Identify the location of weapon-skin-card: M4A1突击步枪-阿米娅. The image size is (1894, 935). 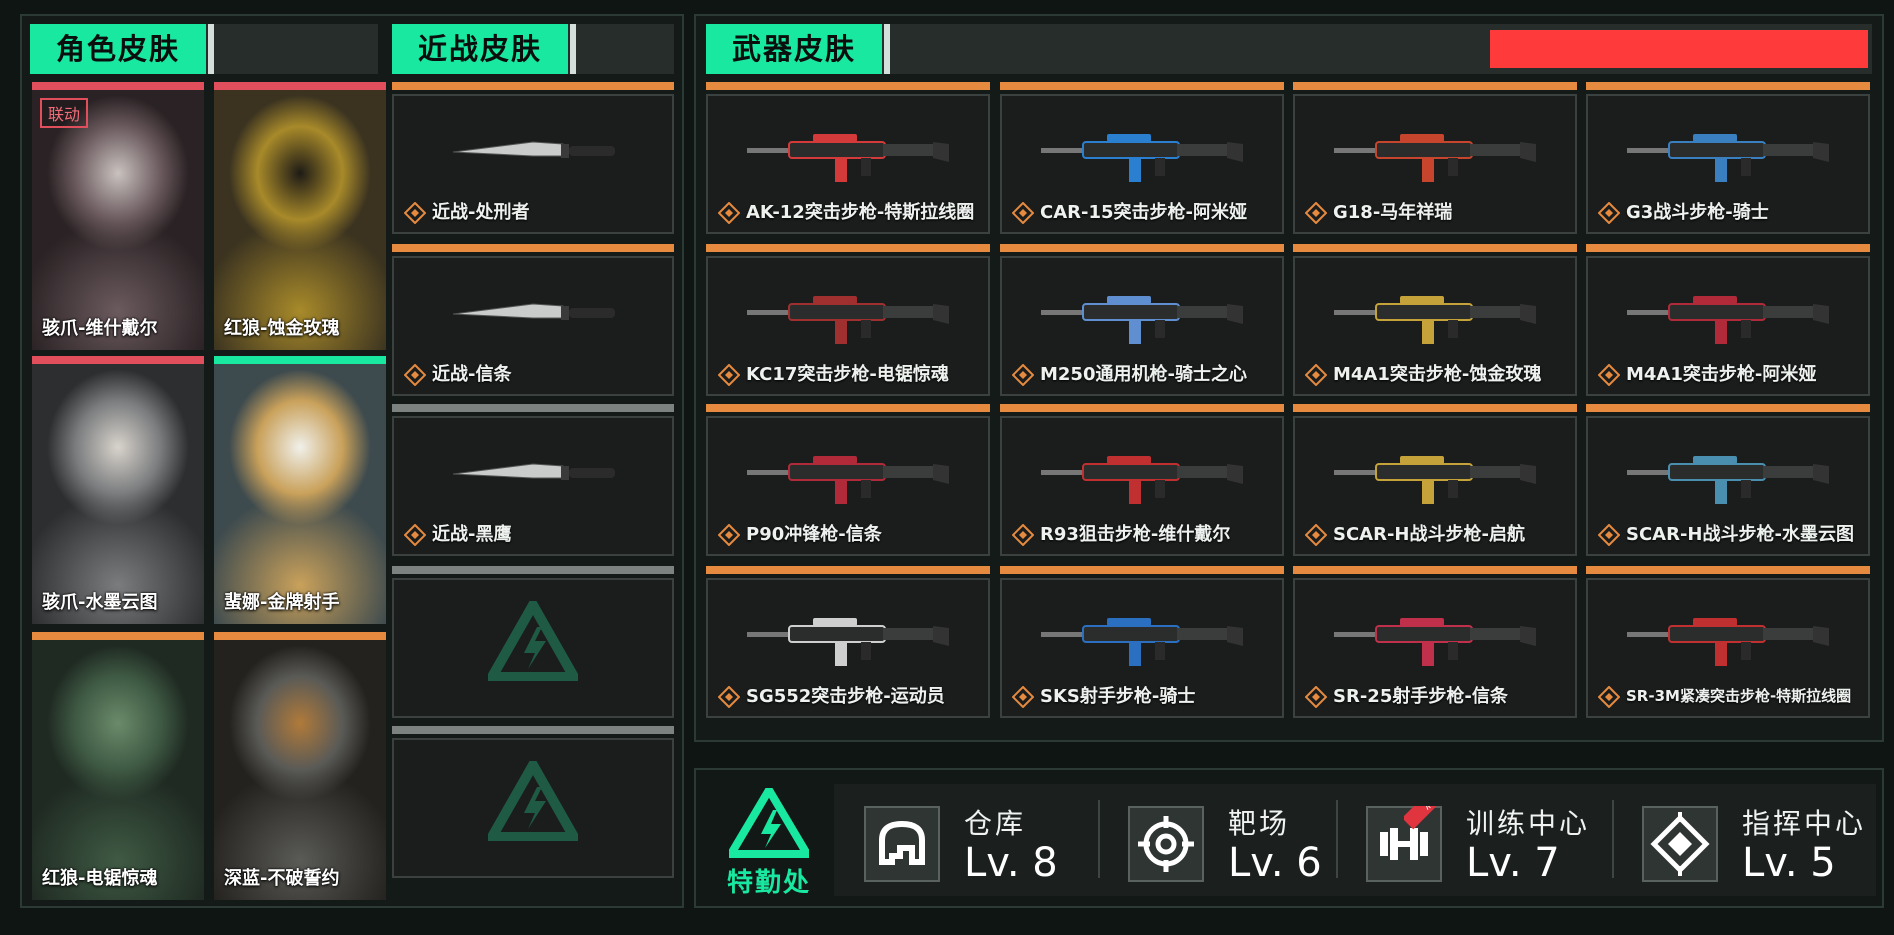
(1728, 320).